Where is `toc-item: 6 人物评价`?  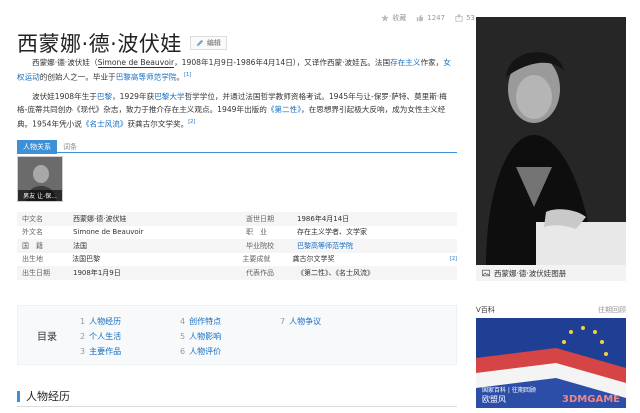
toc-item: 6 人物评价 is located at coordinates (200, 351).